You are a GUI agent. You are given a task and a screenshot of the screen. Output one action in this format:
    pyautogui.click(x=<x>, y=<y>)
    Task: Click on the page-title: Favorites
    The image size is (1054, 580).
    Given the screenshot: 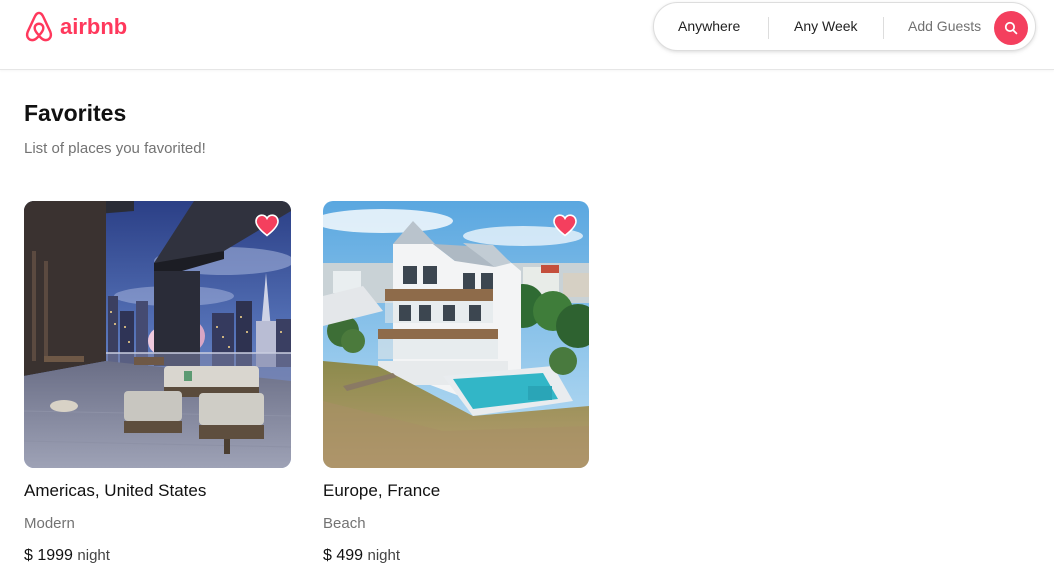 What is the action you would take?
    pyautogui.click(x=75, y=113)
    